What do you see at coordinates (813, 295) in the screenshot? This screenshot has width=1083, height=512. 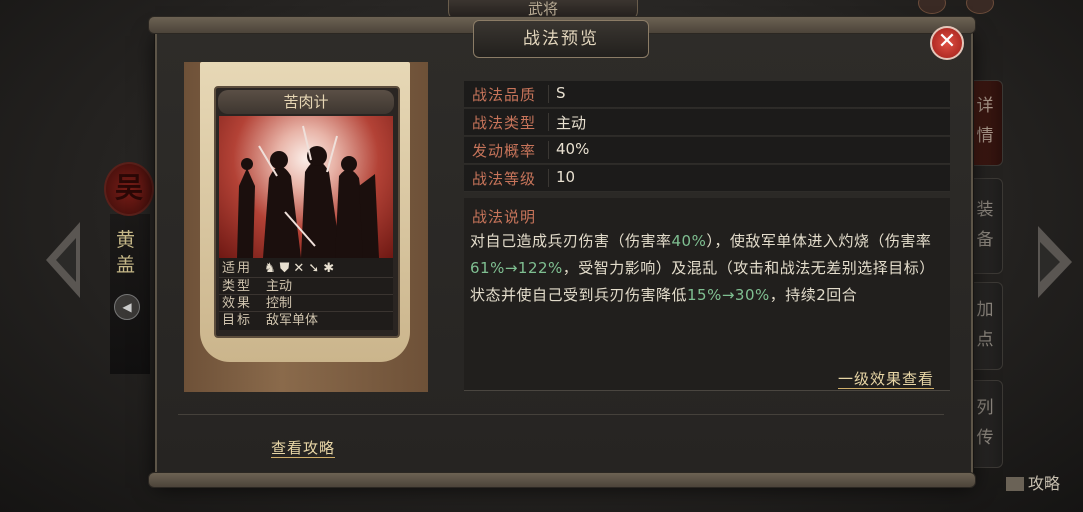 I see `desc-part: ，持续2回合` at bounding box center [813, 295].